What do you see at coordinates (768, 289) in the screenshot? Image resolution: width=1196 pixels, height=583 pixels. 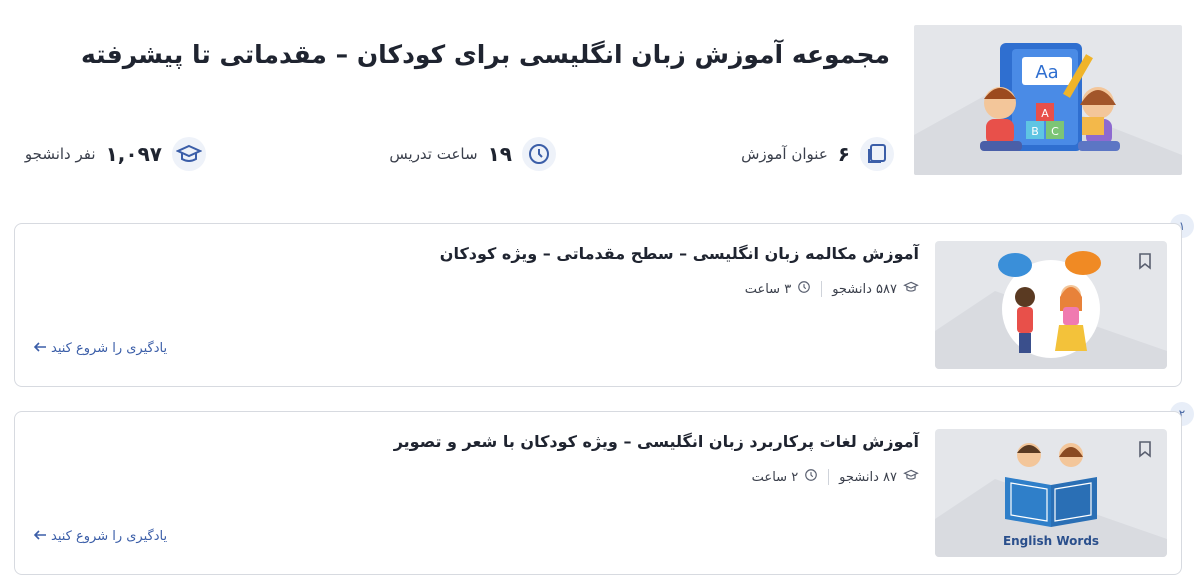 I see `course-duration: ۳ ساعت` at bounding box center [768, 289].